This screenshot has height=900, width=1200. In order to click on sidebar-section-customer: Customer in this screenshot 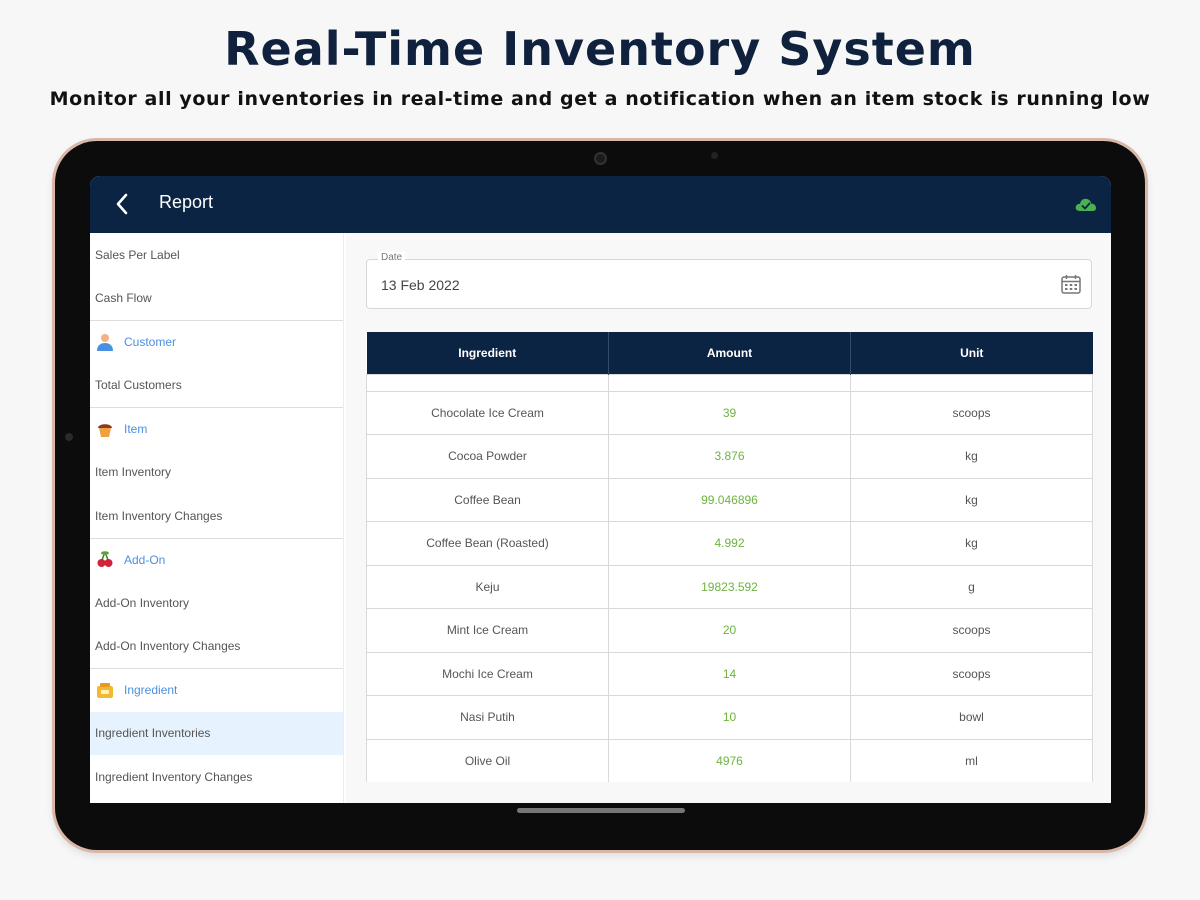, I will do `click(216, 342)`.